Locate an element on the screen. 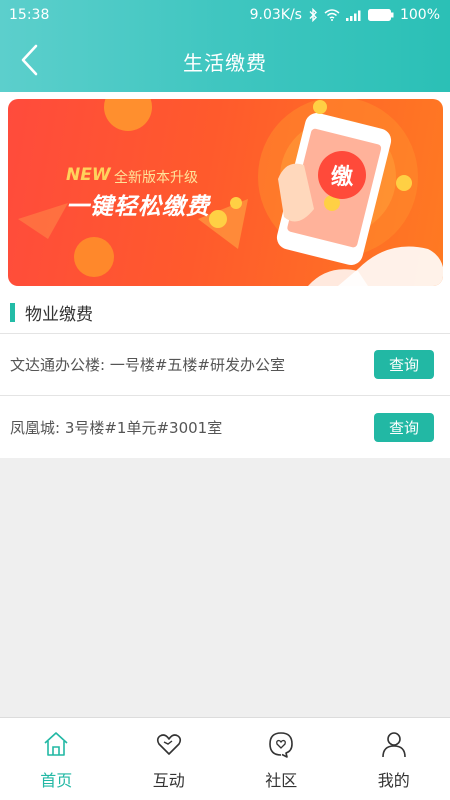  status-time: 15:38 is located at coordinates (29, 15).